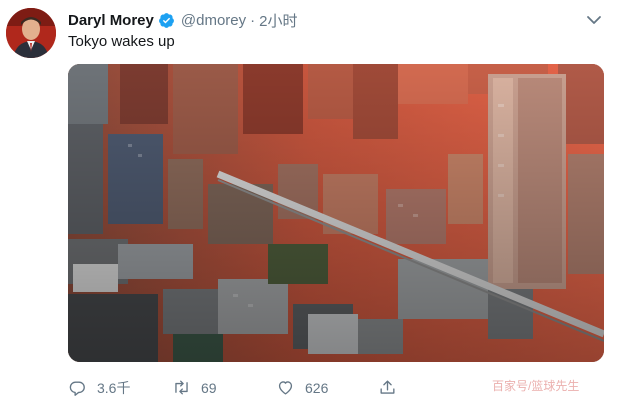 This screenshot has height=405, width=617. Describe the element at coordinates (166, 20) in the screenshot. I see `verified-badge-icon` at that location.